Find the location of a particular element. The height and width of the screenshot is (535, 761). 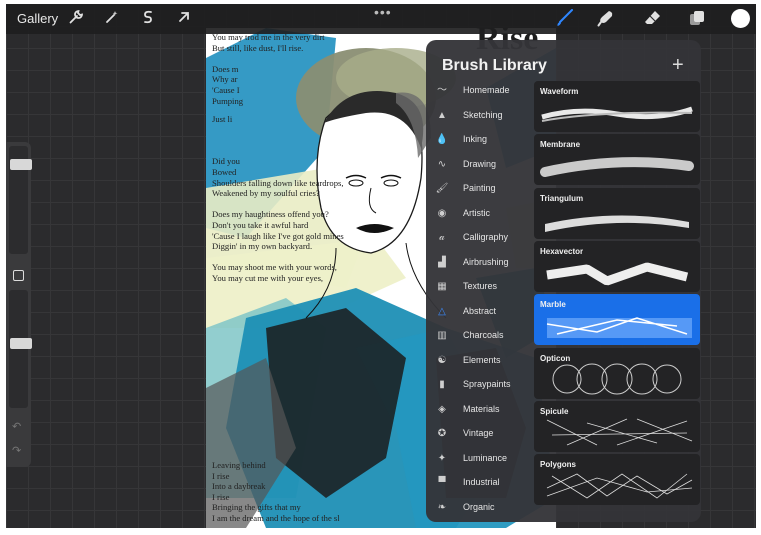

brush-set-label: Inking is located at coordinates (475, 139).